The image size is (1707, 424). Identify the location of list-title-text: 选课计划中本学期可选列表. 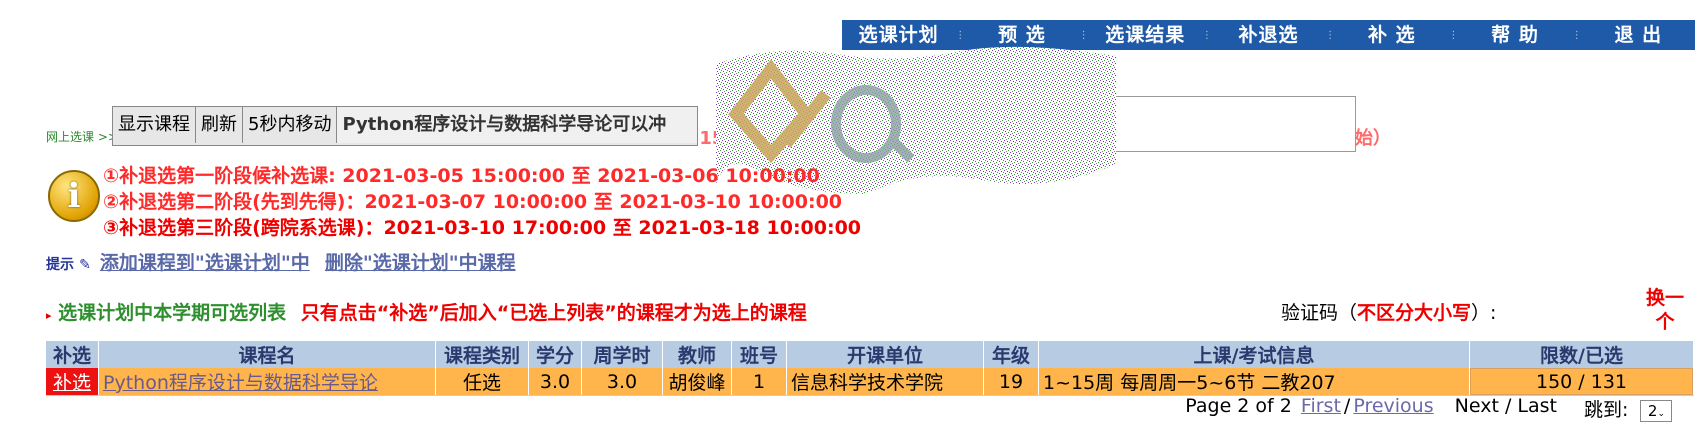
(172, 313).